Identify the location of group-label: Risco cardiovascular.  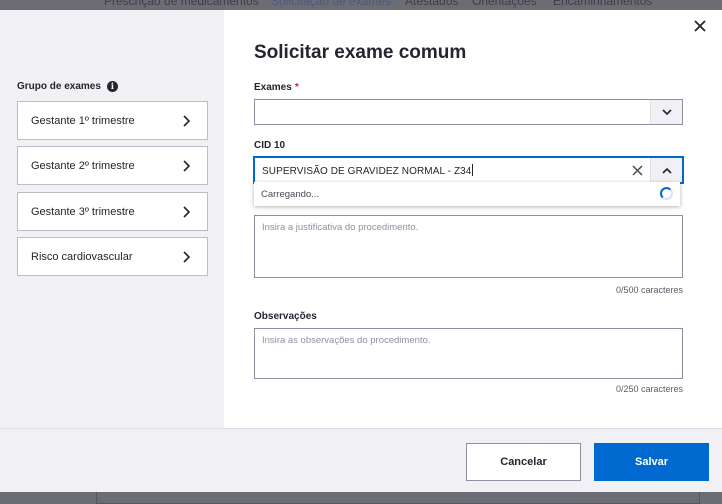
(82, 256).